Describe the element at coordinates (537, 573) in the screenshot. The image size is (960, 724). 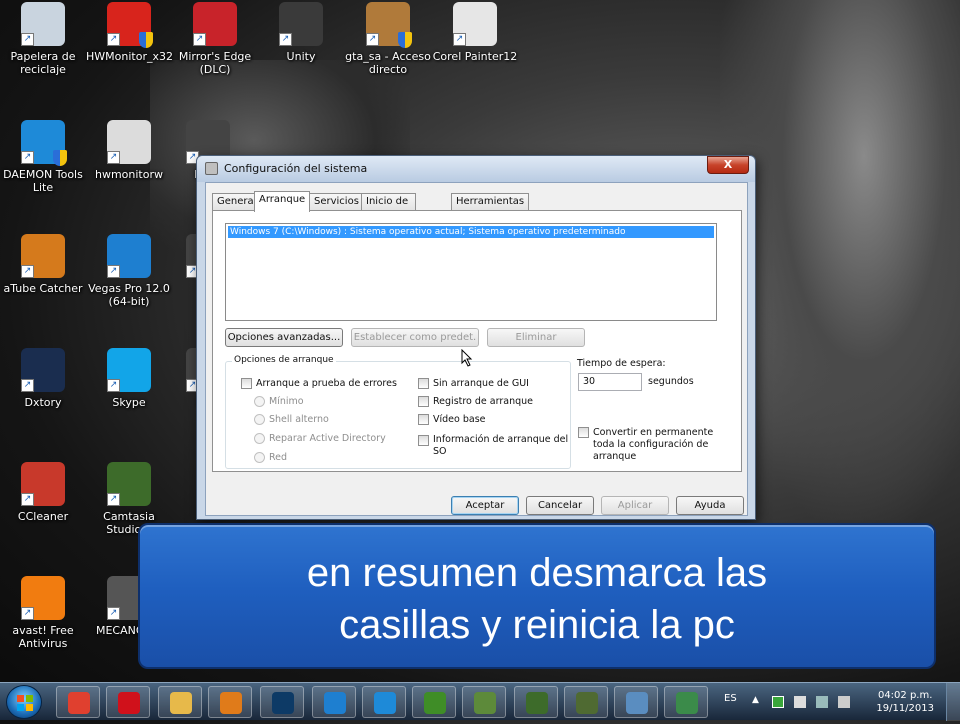
I see `caption-line-1: en resumen desmarca las` at that location.